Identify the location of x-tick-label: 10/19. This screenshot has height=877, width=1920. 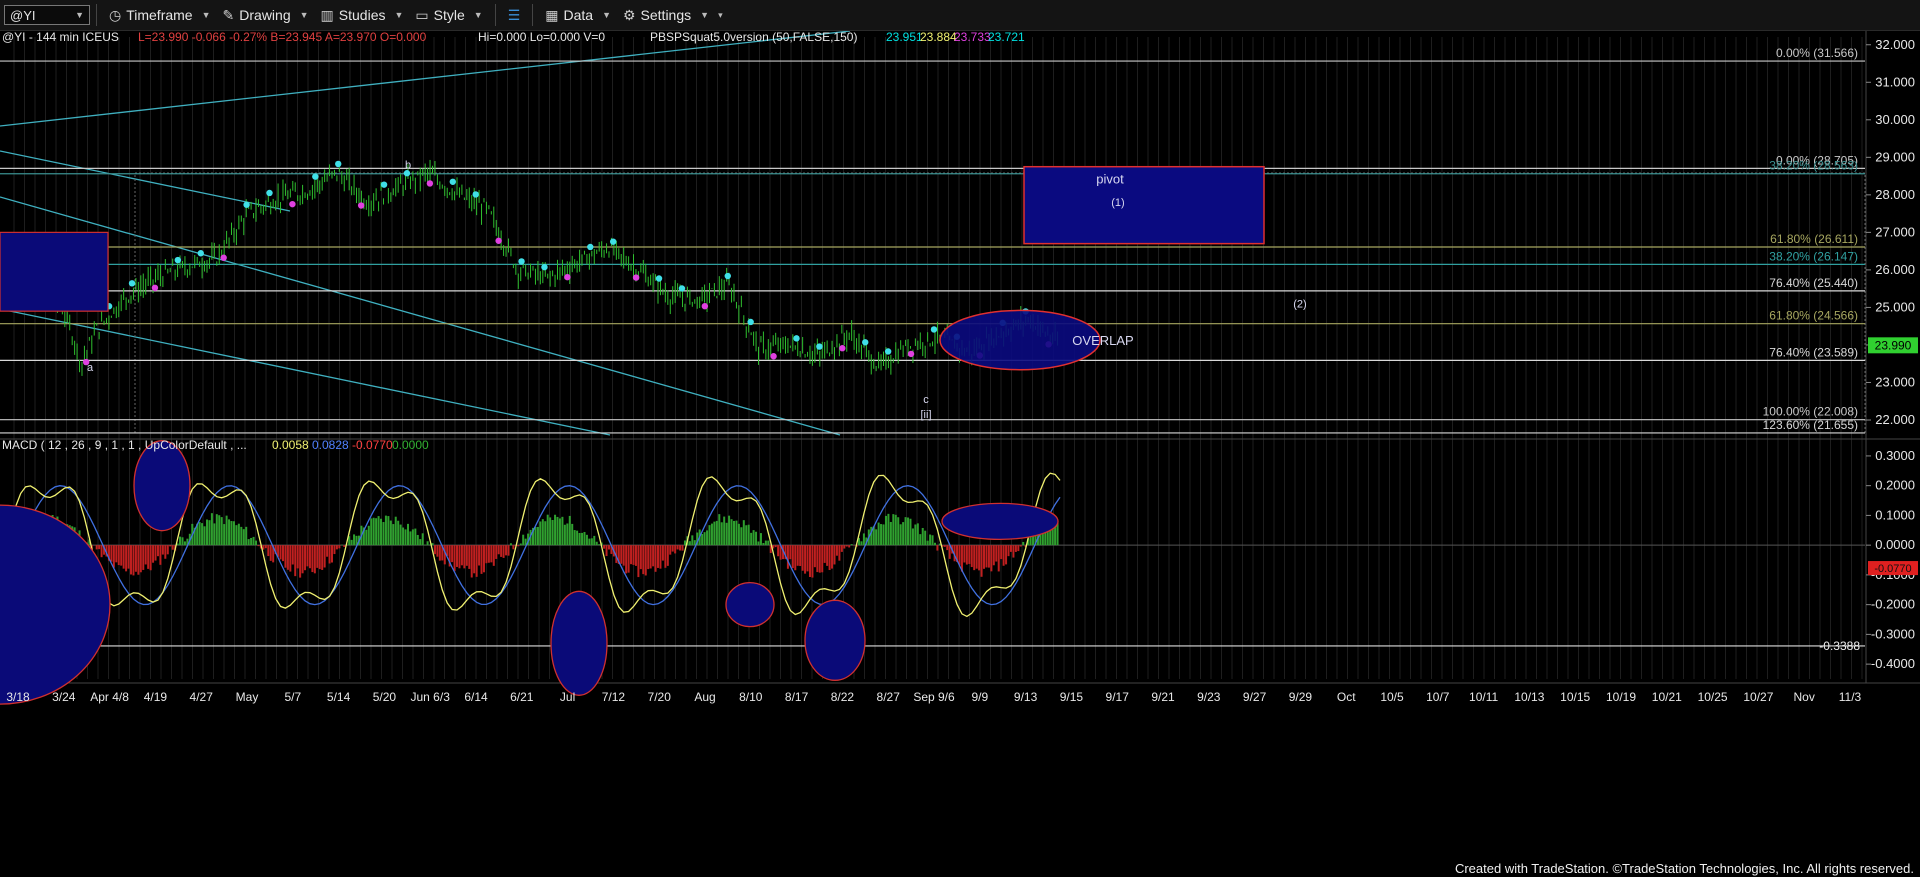
(1621, 697).